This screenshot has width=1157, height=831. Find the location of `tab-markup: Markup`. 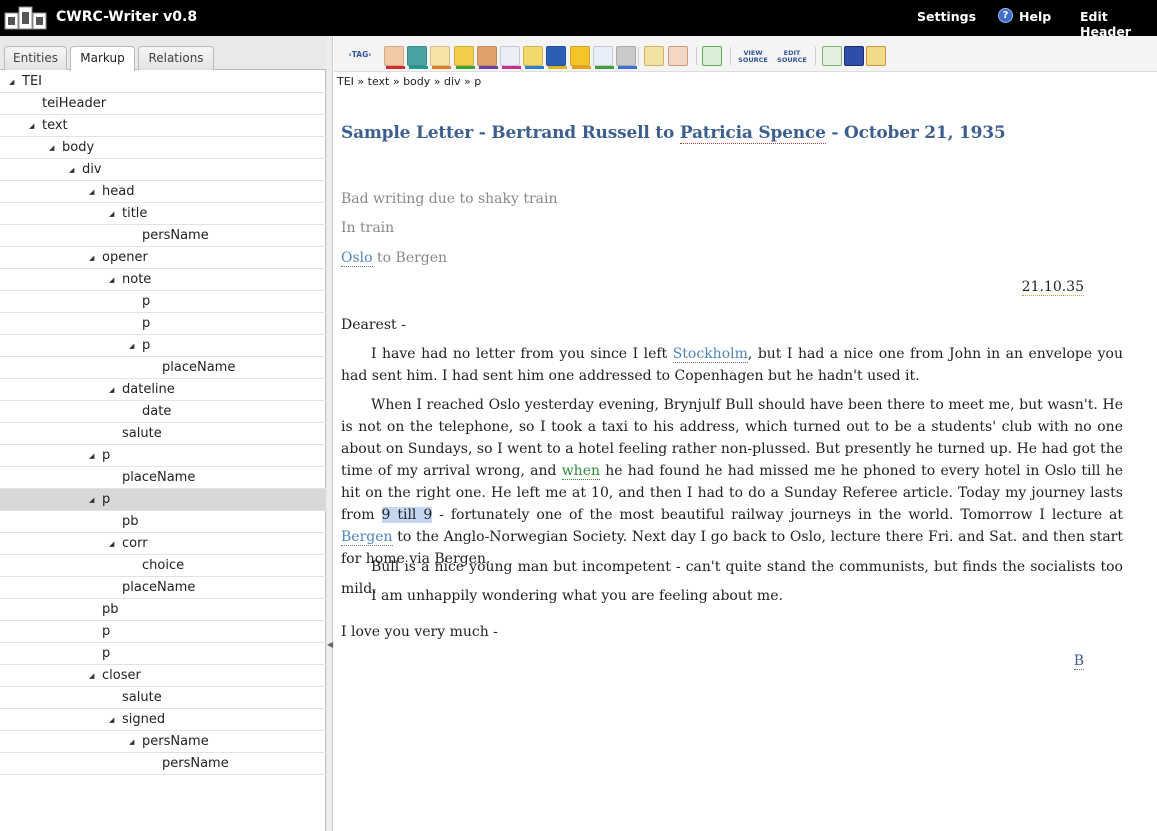

tab-markup: Markup is located at coordinates (102, 58).